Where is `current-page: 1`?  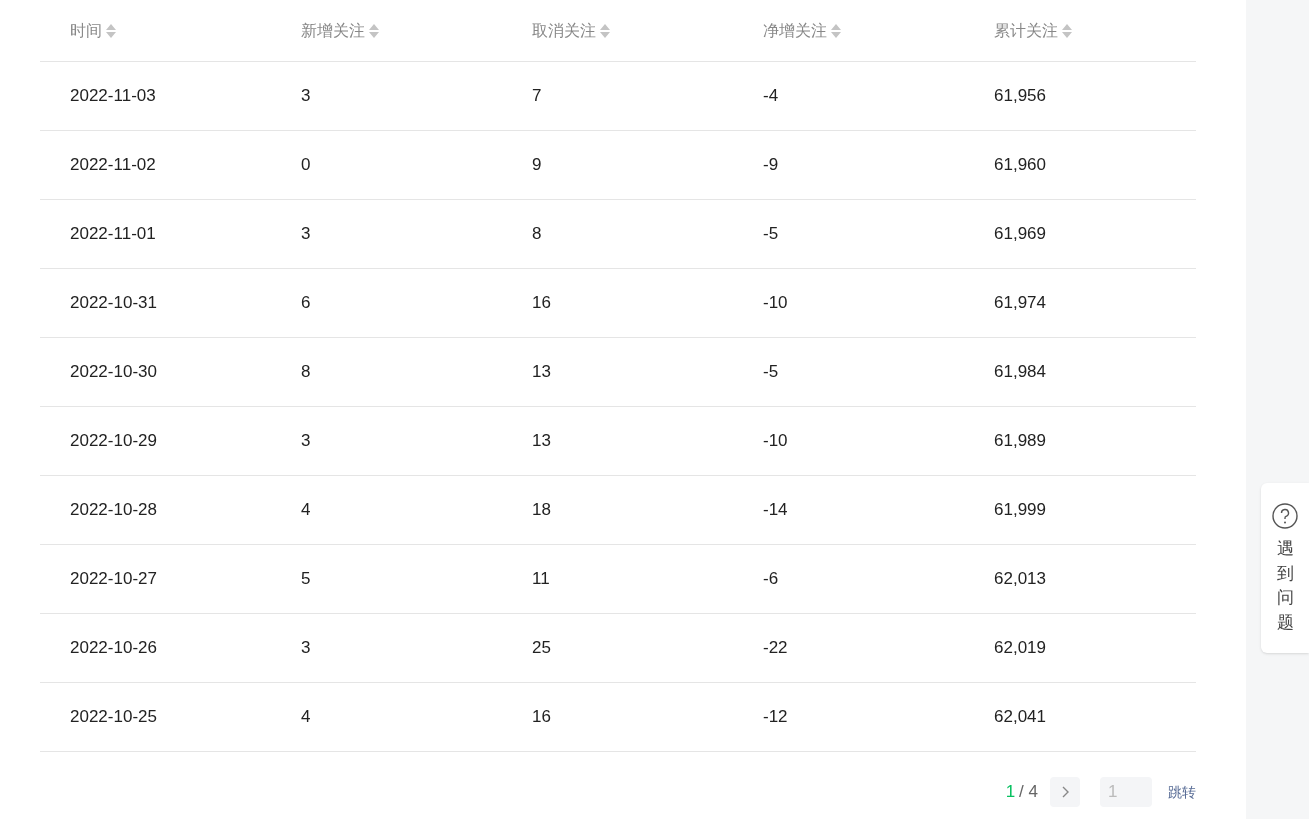
current-page: 1 is located at coordinates (1010, 792).